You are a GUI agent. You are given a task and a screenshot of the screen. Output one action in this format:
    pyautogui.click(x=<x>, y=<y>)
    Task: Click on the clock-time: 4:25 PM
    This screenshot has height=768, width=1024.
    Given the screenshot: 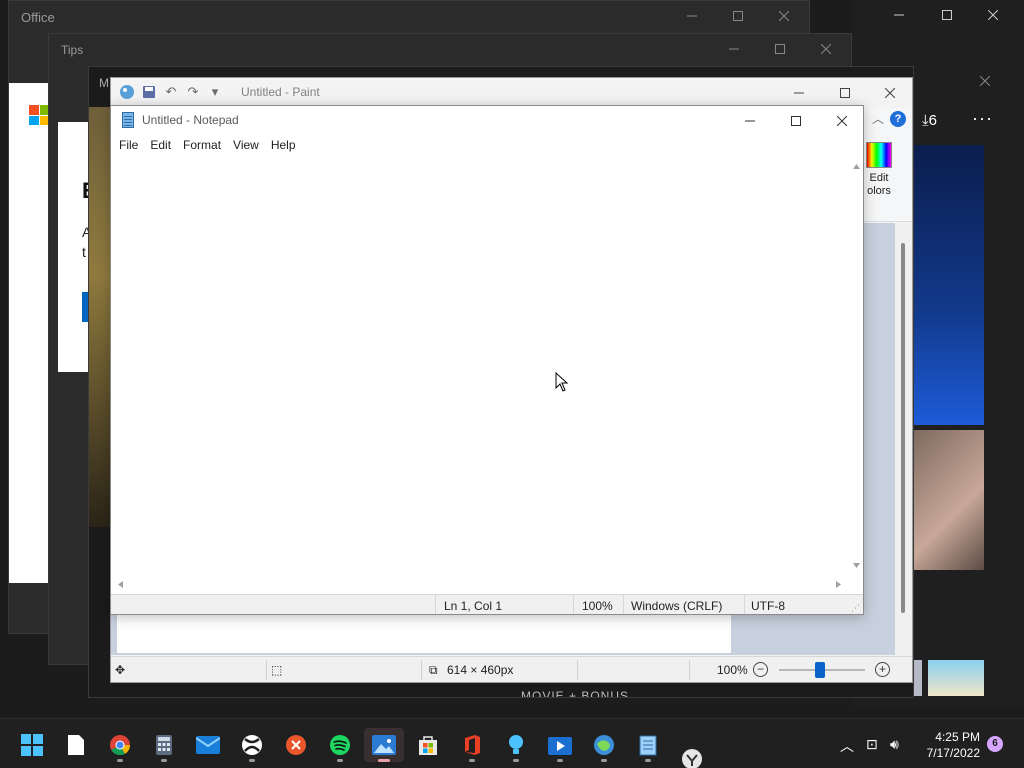 What is the action you would take?
    pyautogui.click(x=957, y=737)
    